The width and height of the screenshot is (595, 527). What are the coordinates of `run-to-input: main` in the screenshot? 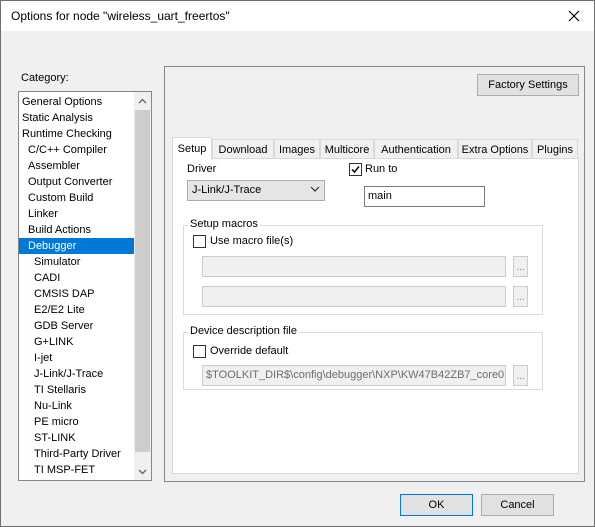 It's located at (424, 196).